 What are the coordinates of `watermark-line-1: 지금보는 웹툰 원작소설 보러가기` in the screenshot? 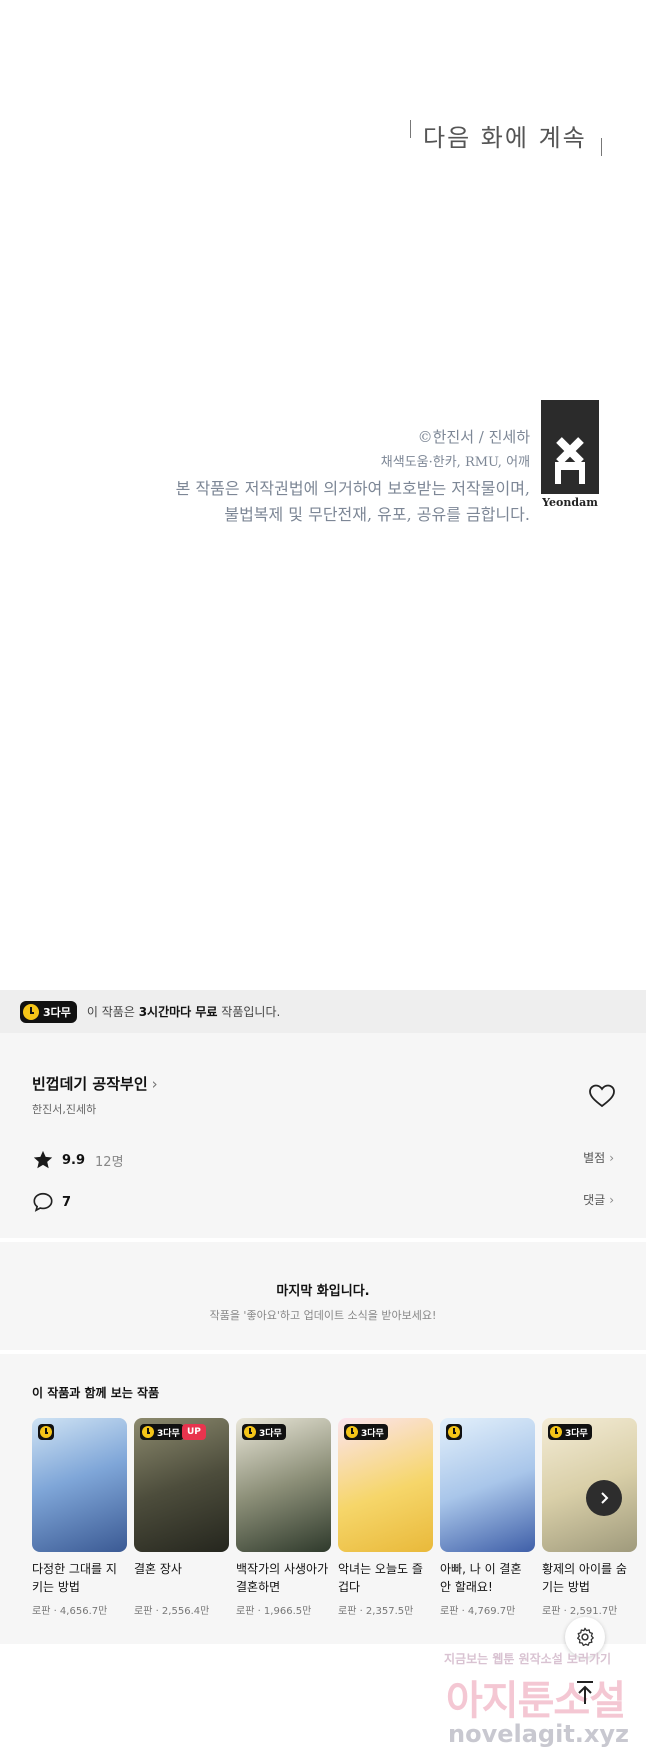 It's located at (528, 1659).